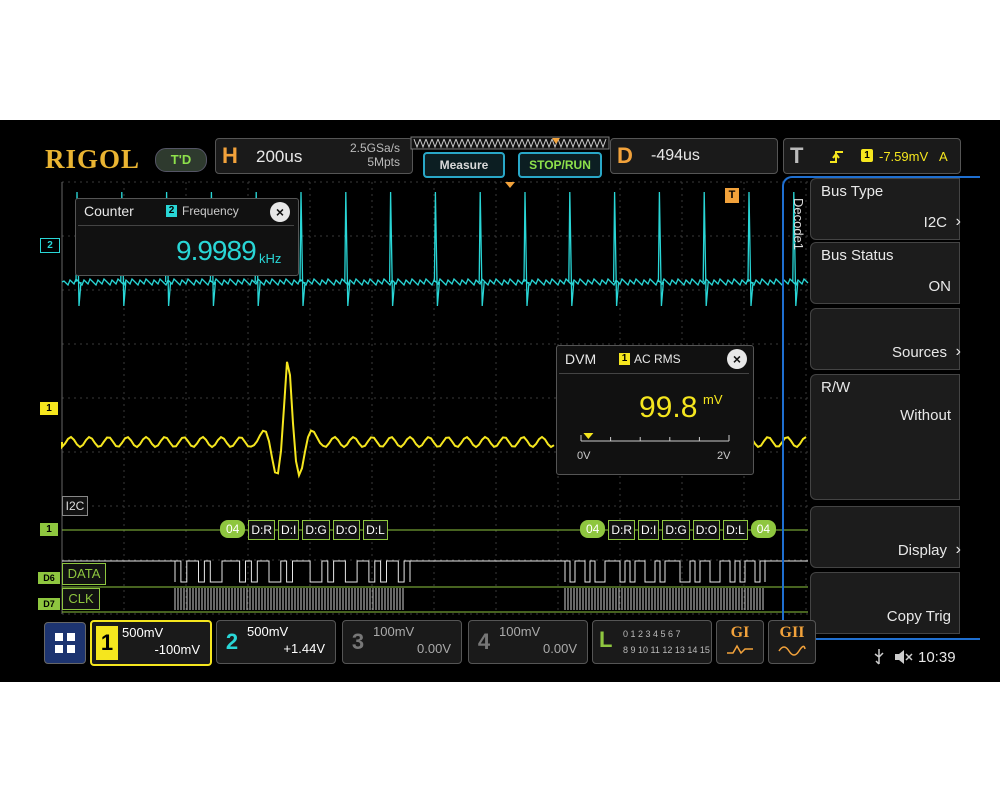 This screenshot has width=1000, height=800. What do you see at coordinates (732, 195) in the screenshot?
I see `trigger-marker: T` at bounding box center [732, 195].